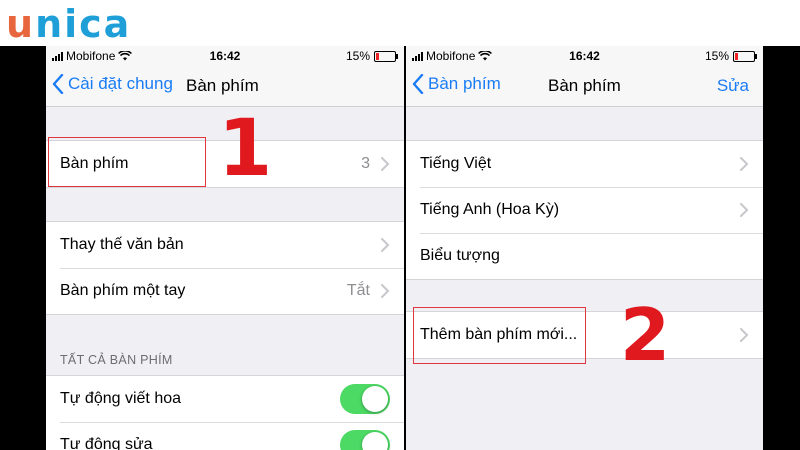  Describe the element at coordinates (121, 398) in the screenshot. I see `row-label: Tự động viết hoa` at that location.